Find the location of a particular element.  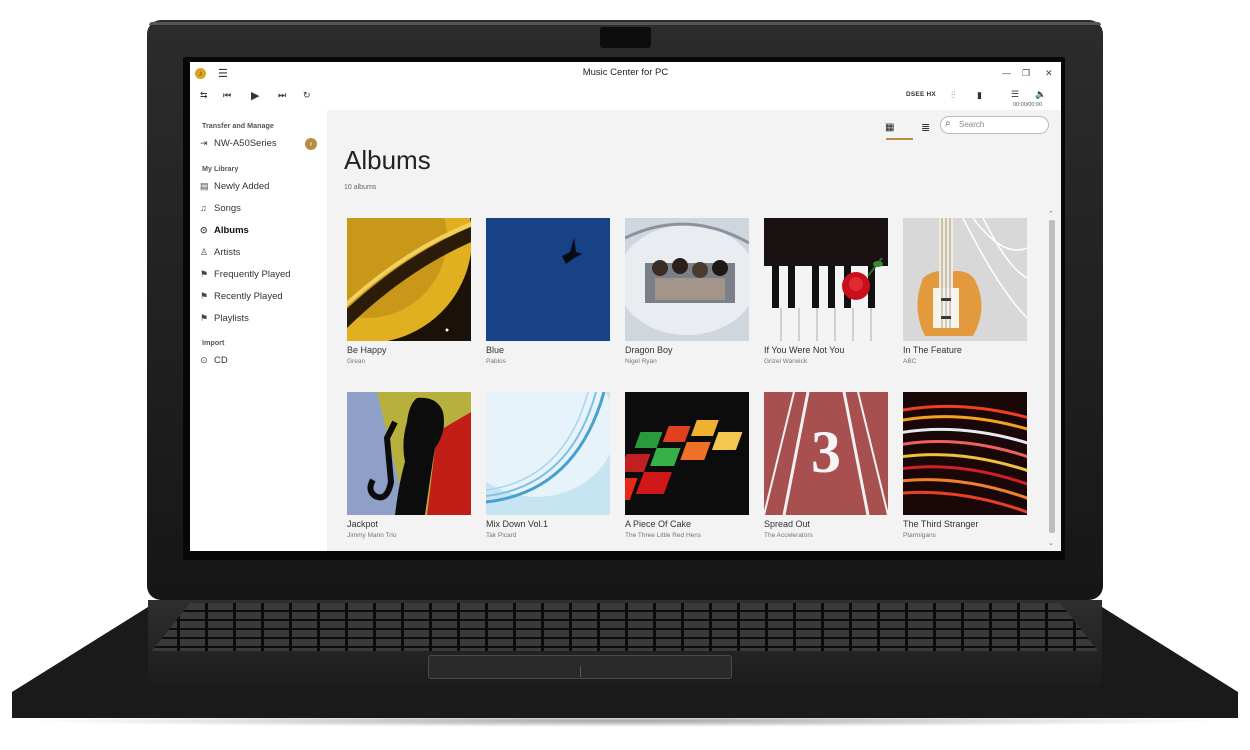

album-art-guitar is located at coordinates (965, 279).